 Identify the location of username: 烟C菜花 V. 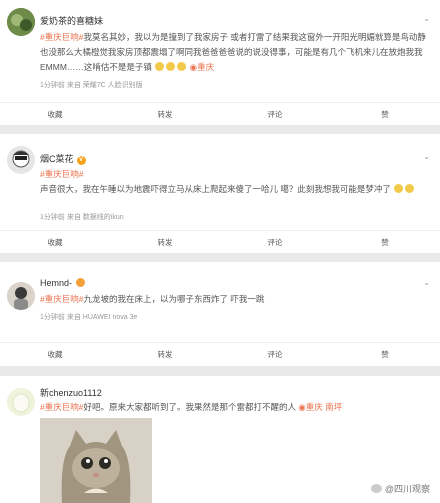
(63, 158).